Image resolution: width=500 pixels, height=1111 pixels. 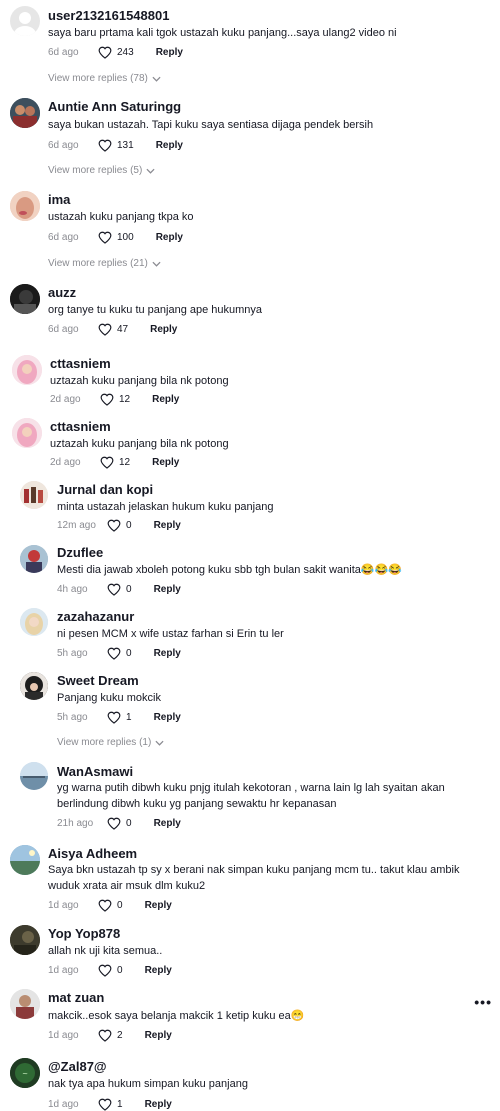 I want to click on like-button: 100, so click(x=116, y=237).